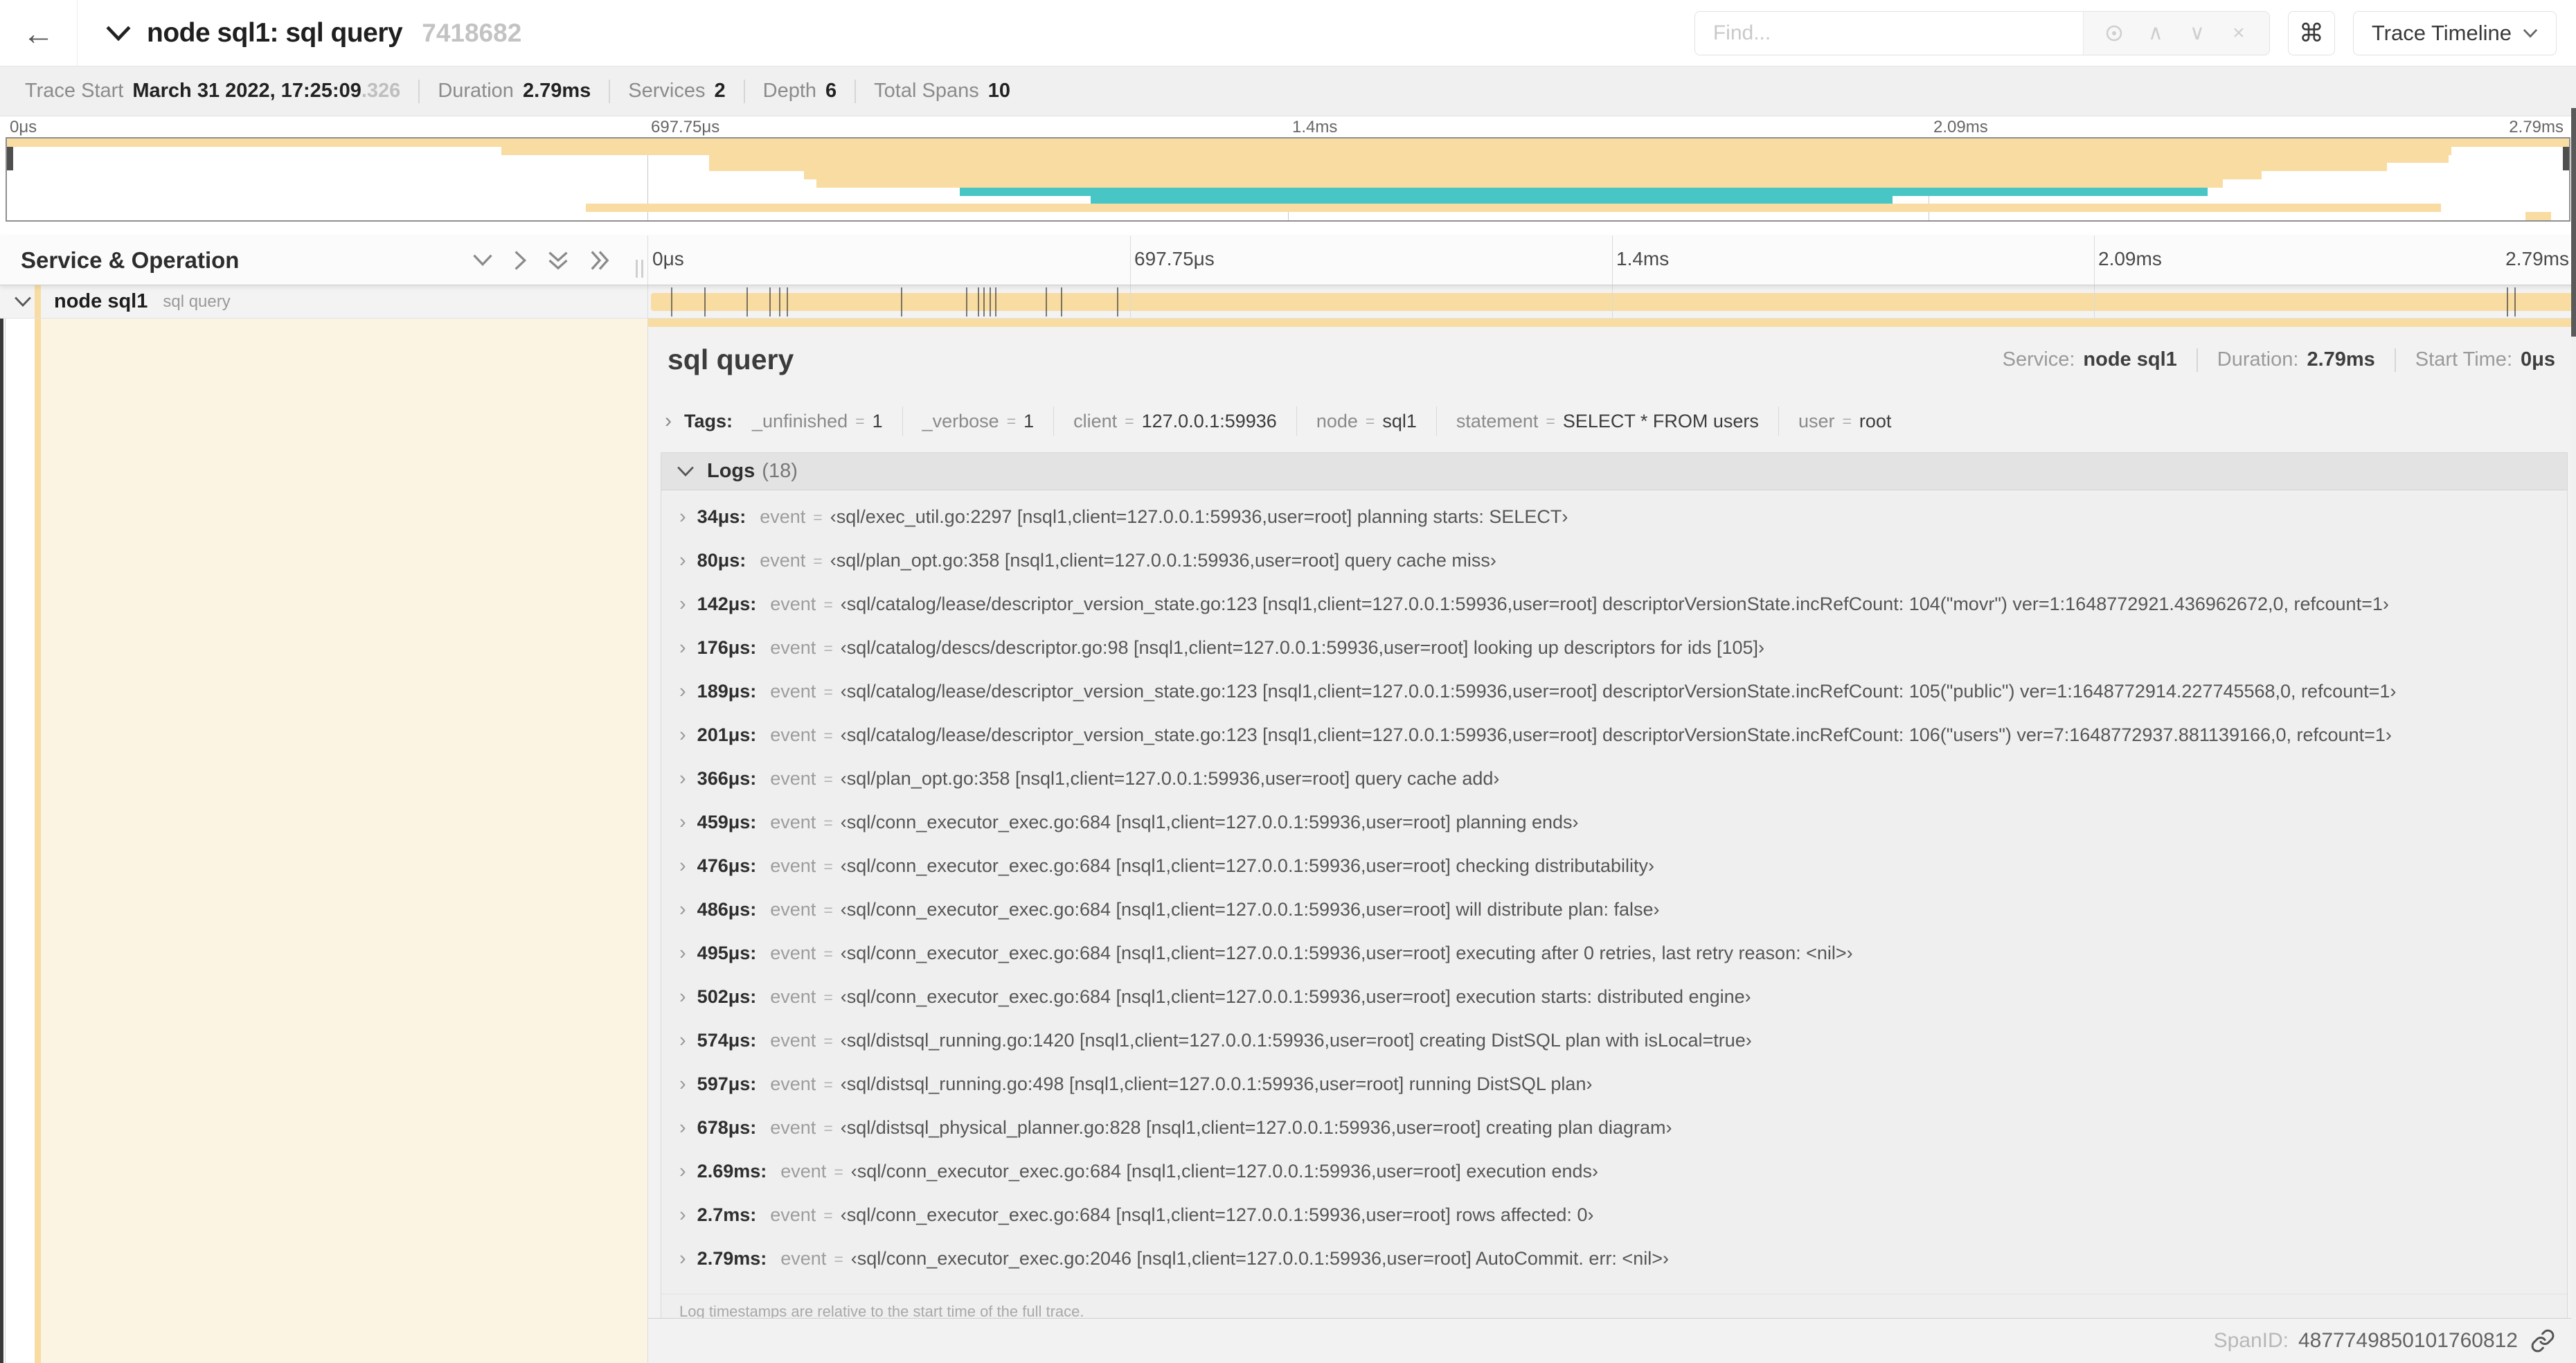 The width and height of the screenshot is (2576, 1363). Describe the element at coordinates (2130, 359) in the screenshot. I see `meta-value: node sql1` at that location.